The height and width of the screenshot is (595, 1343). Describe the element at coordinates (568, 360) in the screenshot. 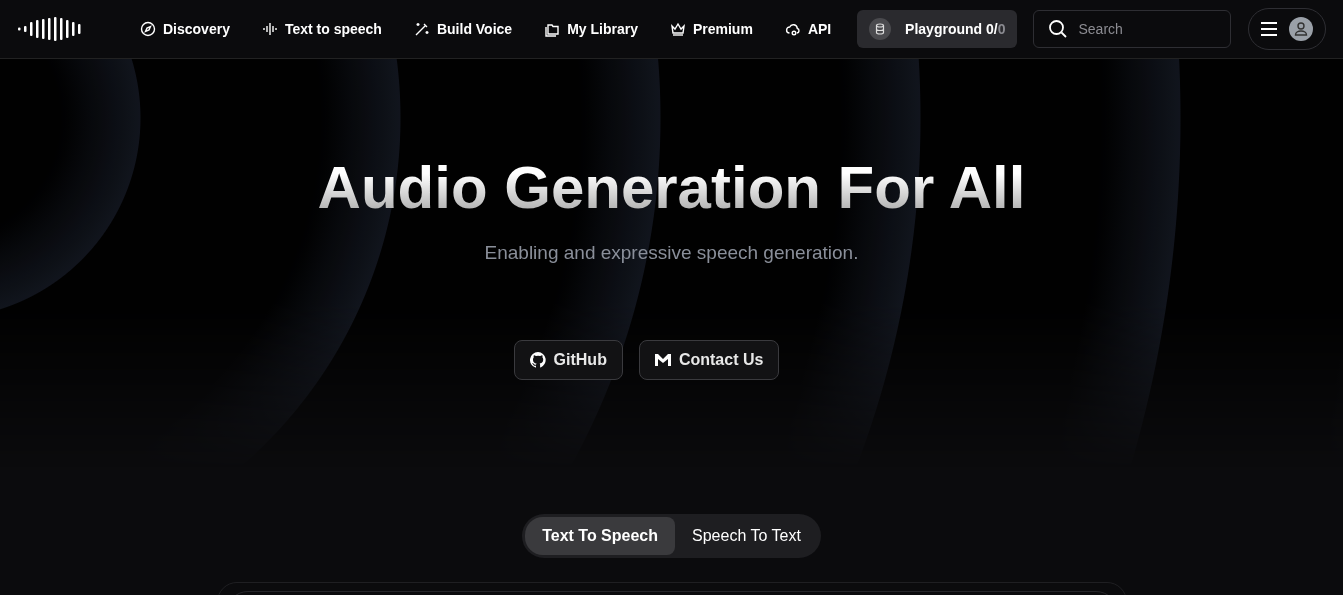

I see `github-button: GitHub` at that location.